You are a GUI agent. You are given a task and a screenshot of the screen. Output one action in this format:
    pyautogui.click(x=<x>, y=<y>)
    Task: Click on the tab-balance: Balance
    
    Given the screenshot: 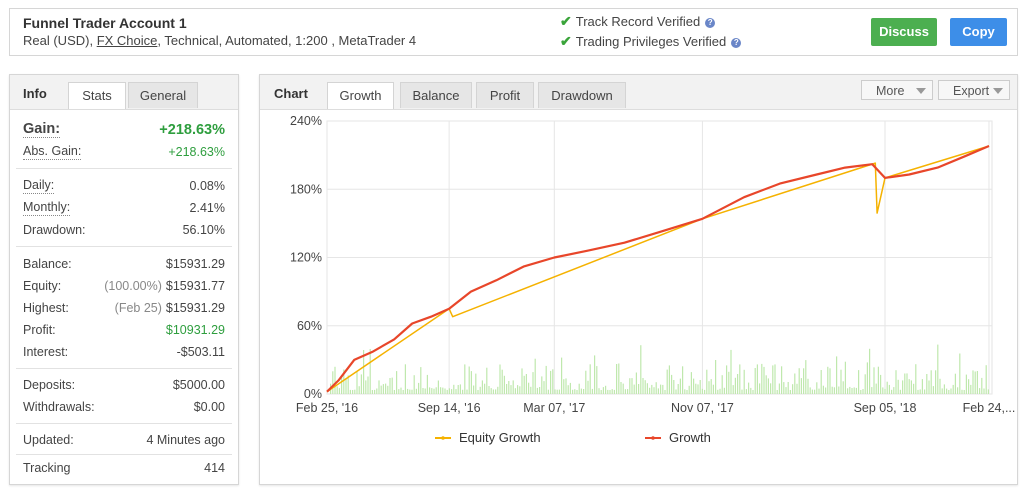 What is the action you would take?
    pyautogui.click(x=436, y=95)
    